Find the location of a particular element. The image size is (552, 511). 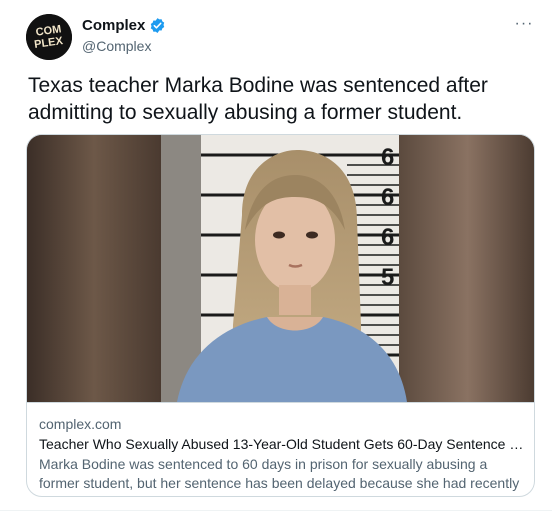

more-options-button: ··· is located at coordinates (524, 24).